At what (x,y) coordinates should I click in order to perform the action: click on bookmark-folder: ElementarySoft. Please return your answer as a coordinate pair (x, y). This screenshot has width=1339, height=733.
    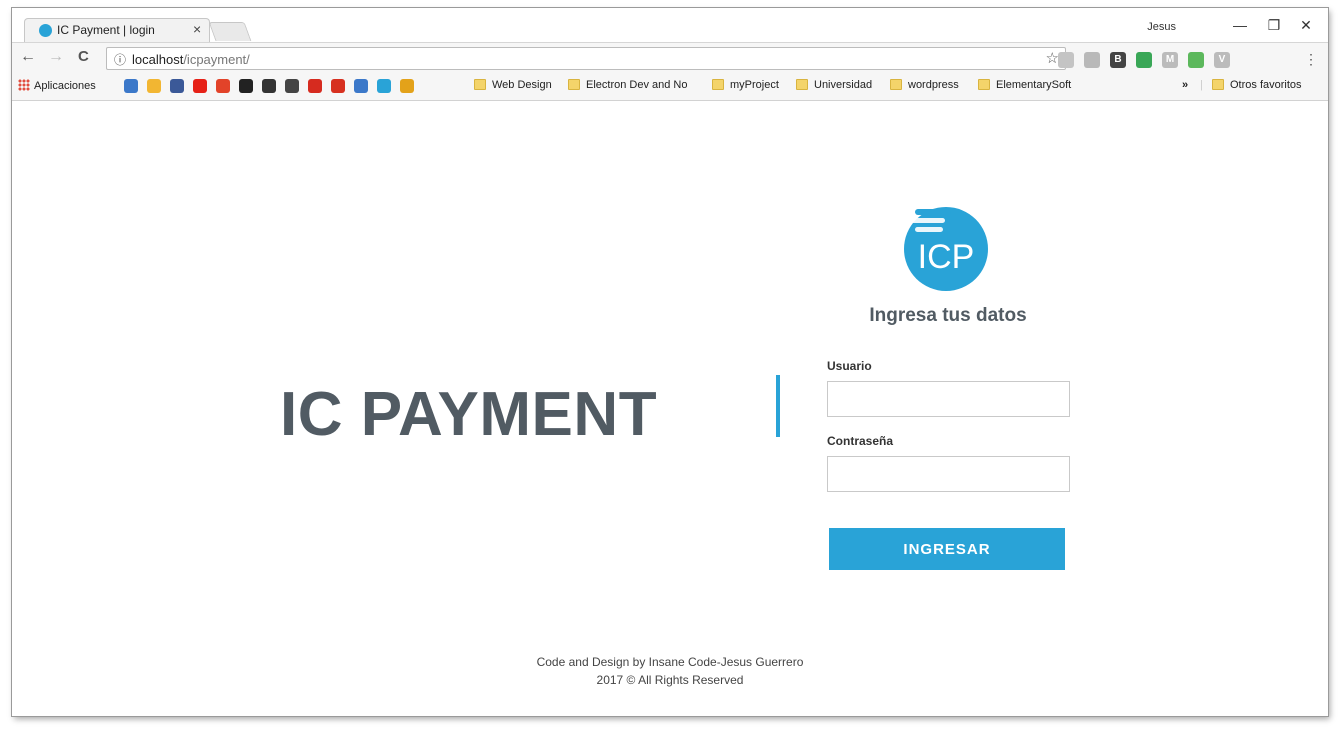
    Looking at the image, I should click on (1024, 85).